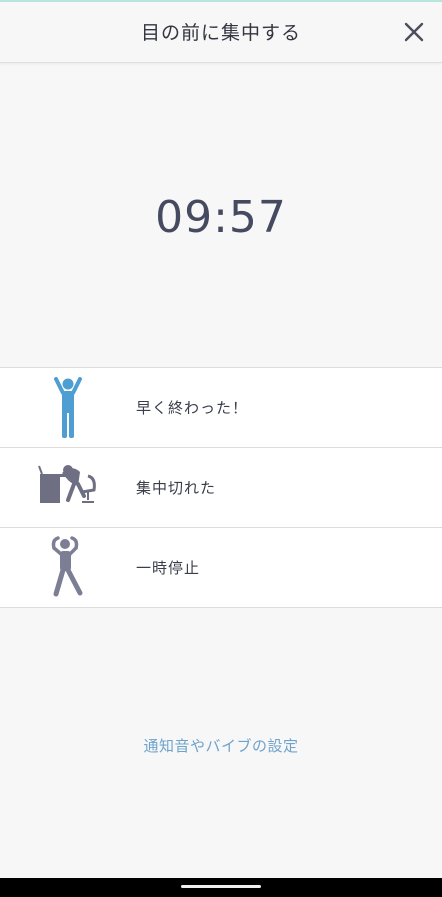 The image size is (442, 897). I want to click on home-indicator, so click(221, 886).